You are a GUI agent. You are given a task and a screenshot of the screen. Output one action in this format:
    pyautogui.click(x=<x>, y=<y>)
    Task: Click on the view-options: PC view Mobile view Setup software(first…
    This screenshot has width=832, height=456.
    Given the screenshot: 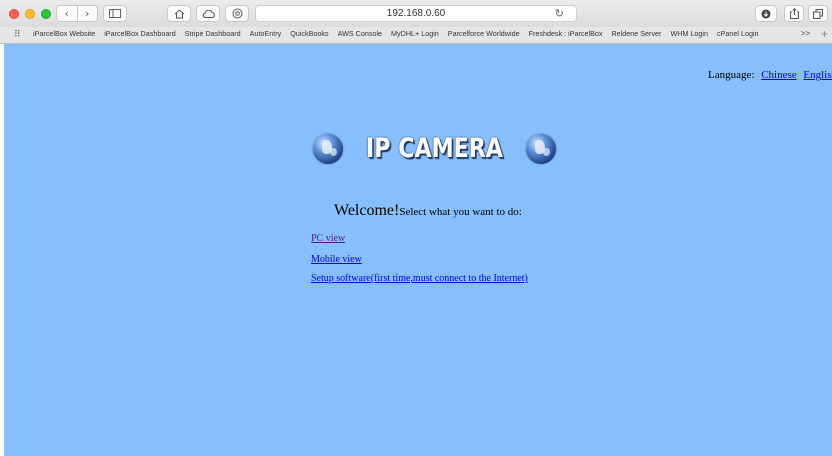 What is the action you would take?
    pyautogui.click(x=419, y=258)
    